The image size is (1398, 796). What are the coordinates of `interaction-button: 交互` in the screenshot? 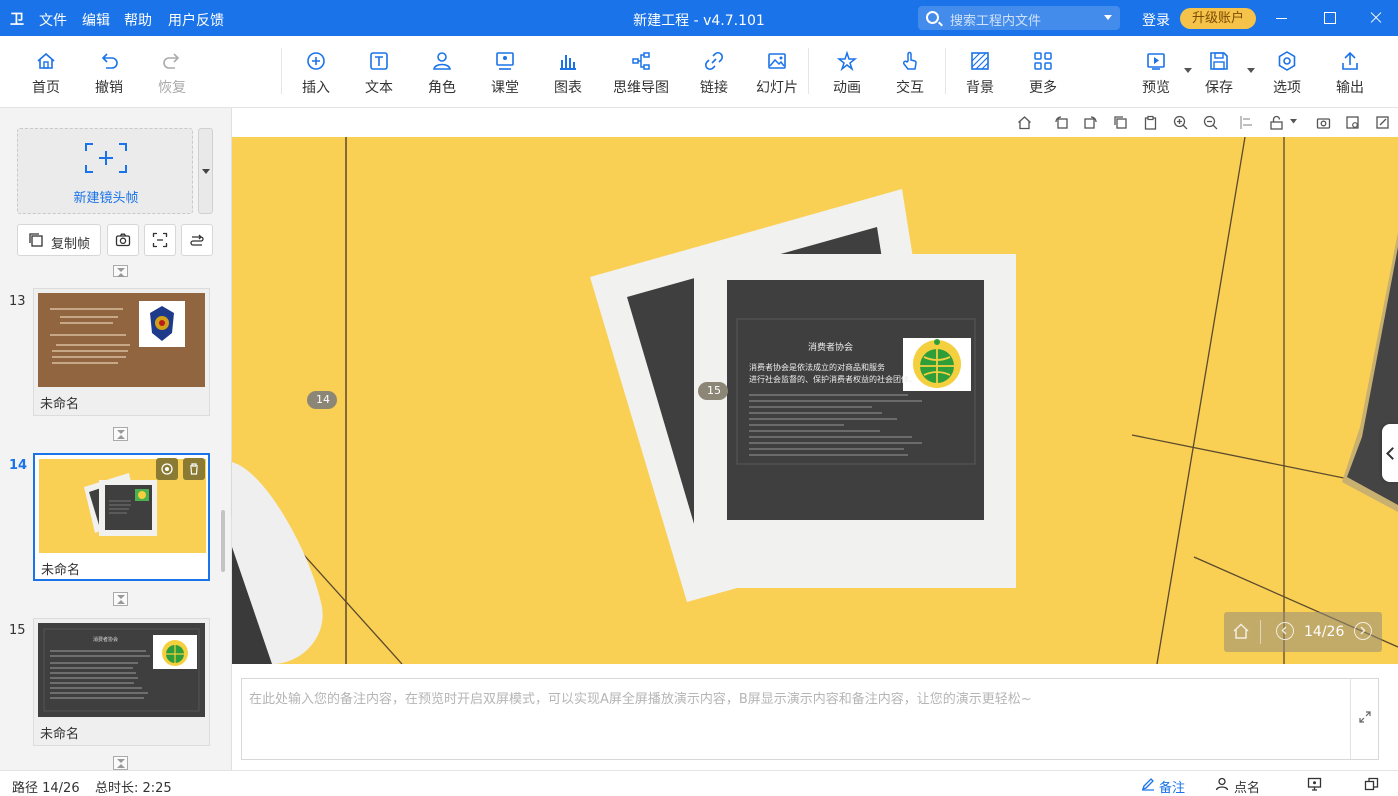 It's located at (910, 75).